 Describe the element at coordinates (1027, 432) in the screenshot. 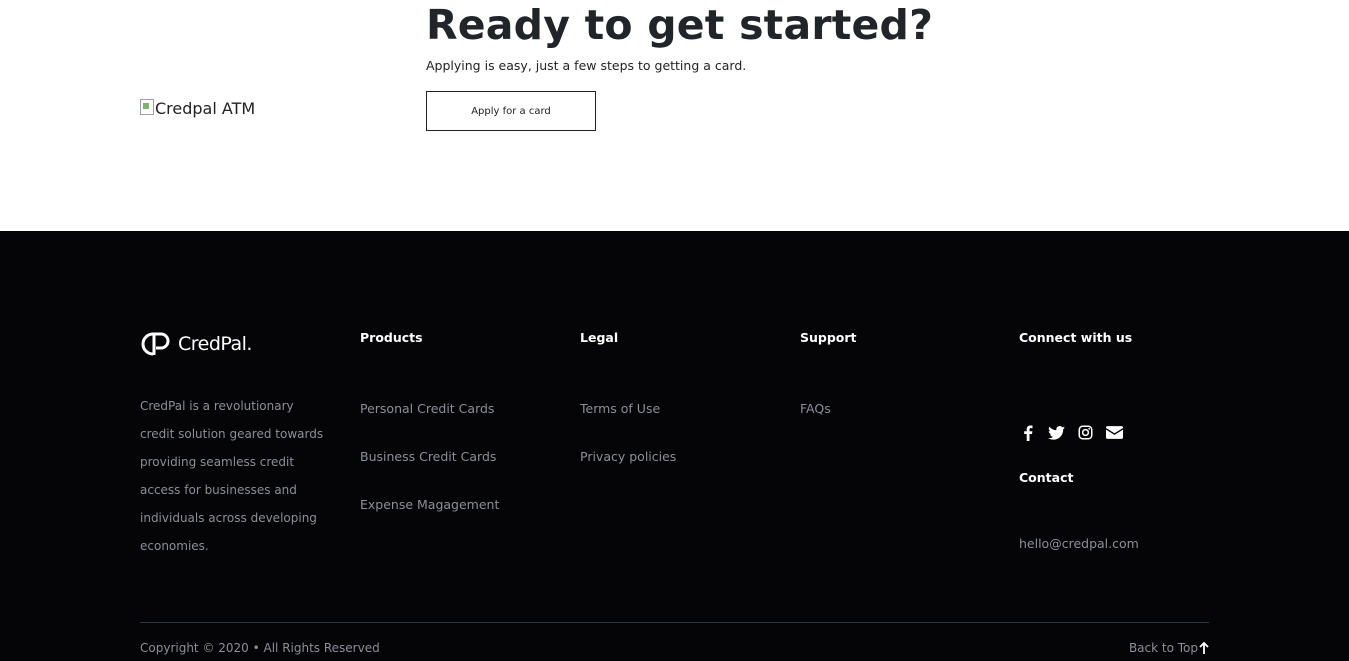

I see `facebook-icon` at that location.